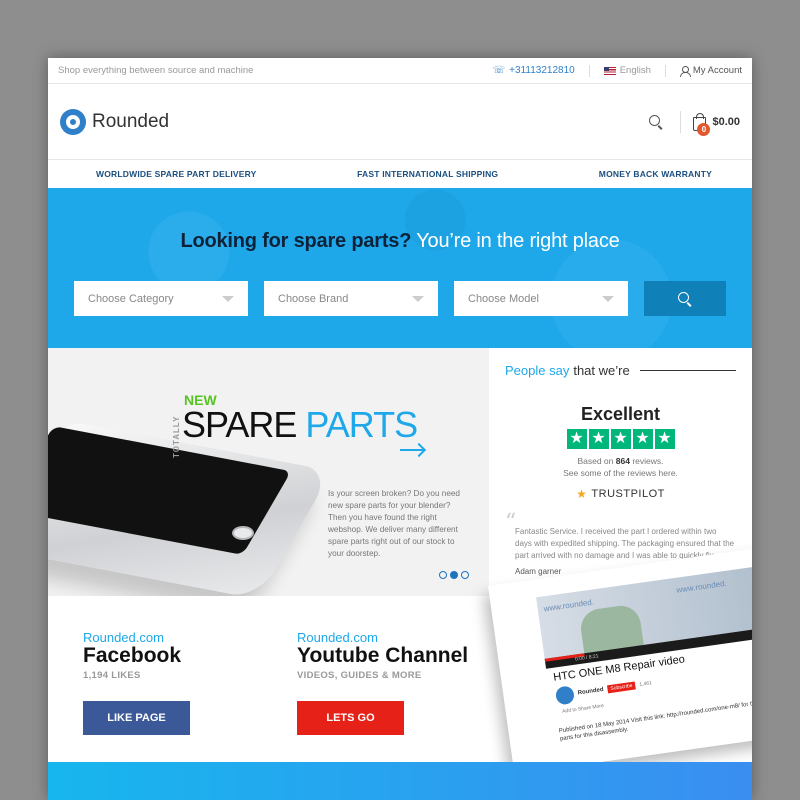 The width and height of the screenshot is (800, 800). What do you see at coordinates (73, 121) in the screenshot?
I see `logo-mark-icon` at bounding box center [73, 121].